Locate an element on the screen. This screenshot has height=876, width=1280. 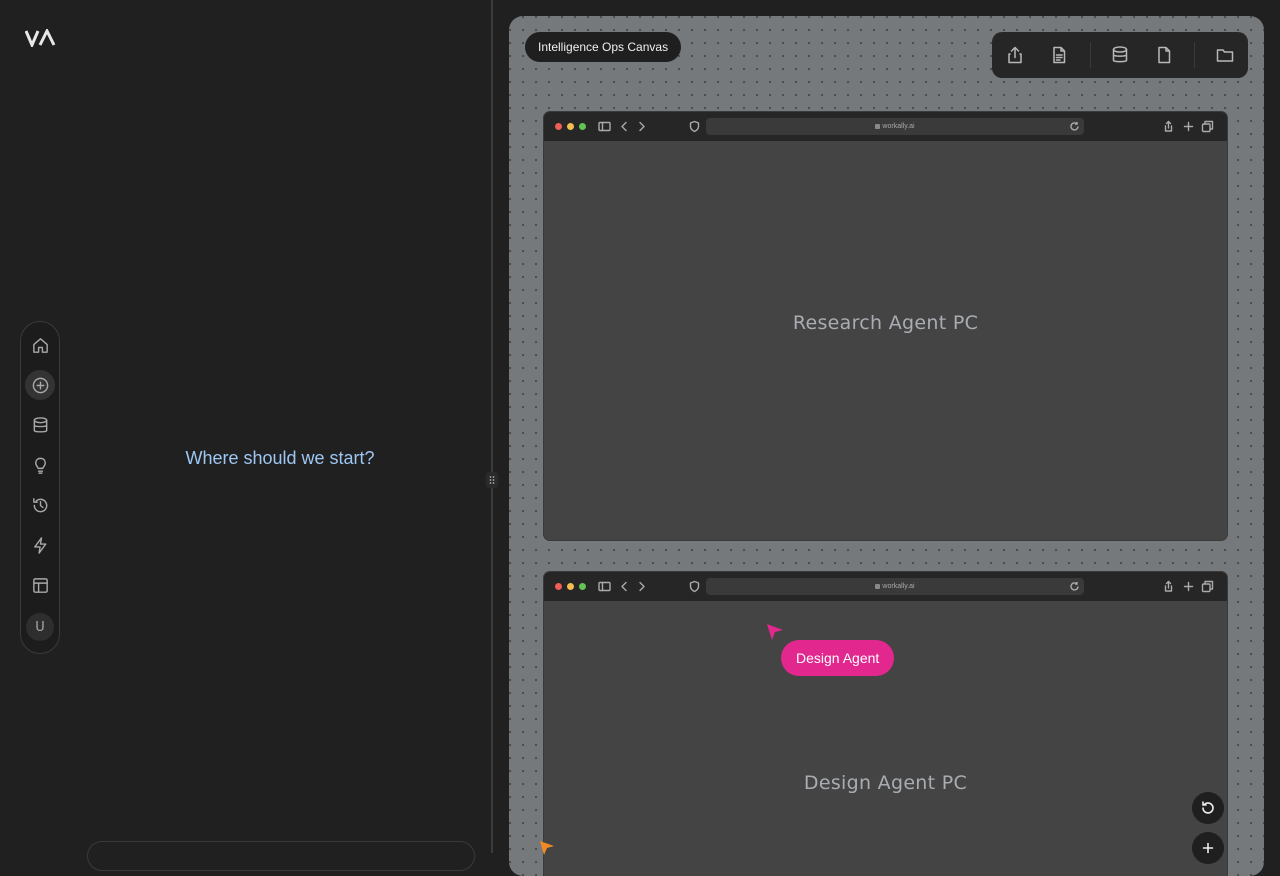
reset-view-button is located at coordinates (1208, 808).